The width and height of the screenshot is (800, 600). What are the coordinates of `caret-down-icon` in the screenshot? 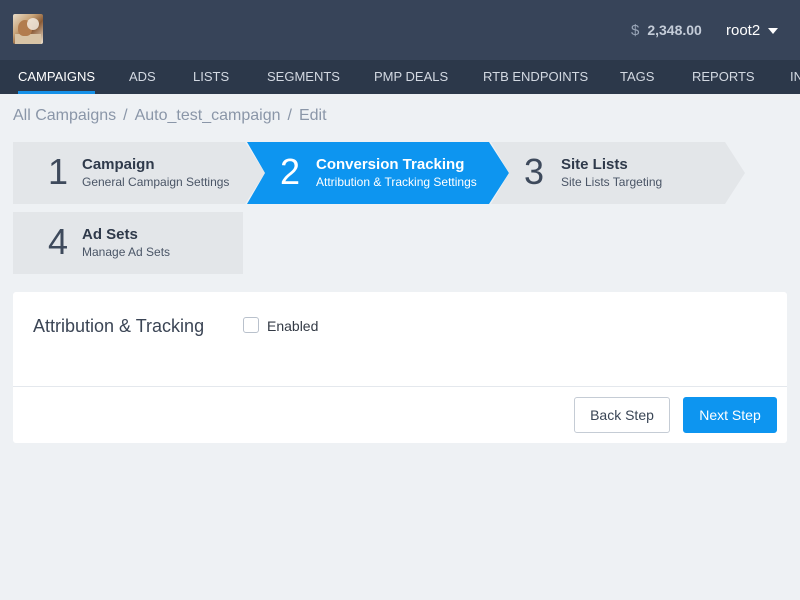 It's located at (773, 31).